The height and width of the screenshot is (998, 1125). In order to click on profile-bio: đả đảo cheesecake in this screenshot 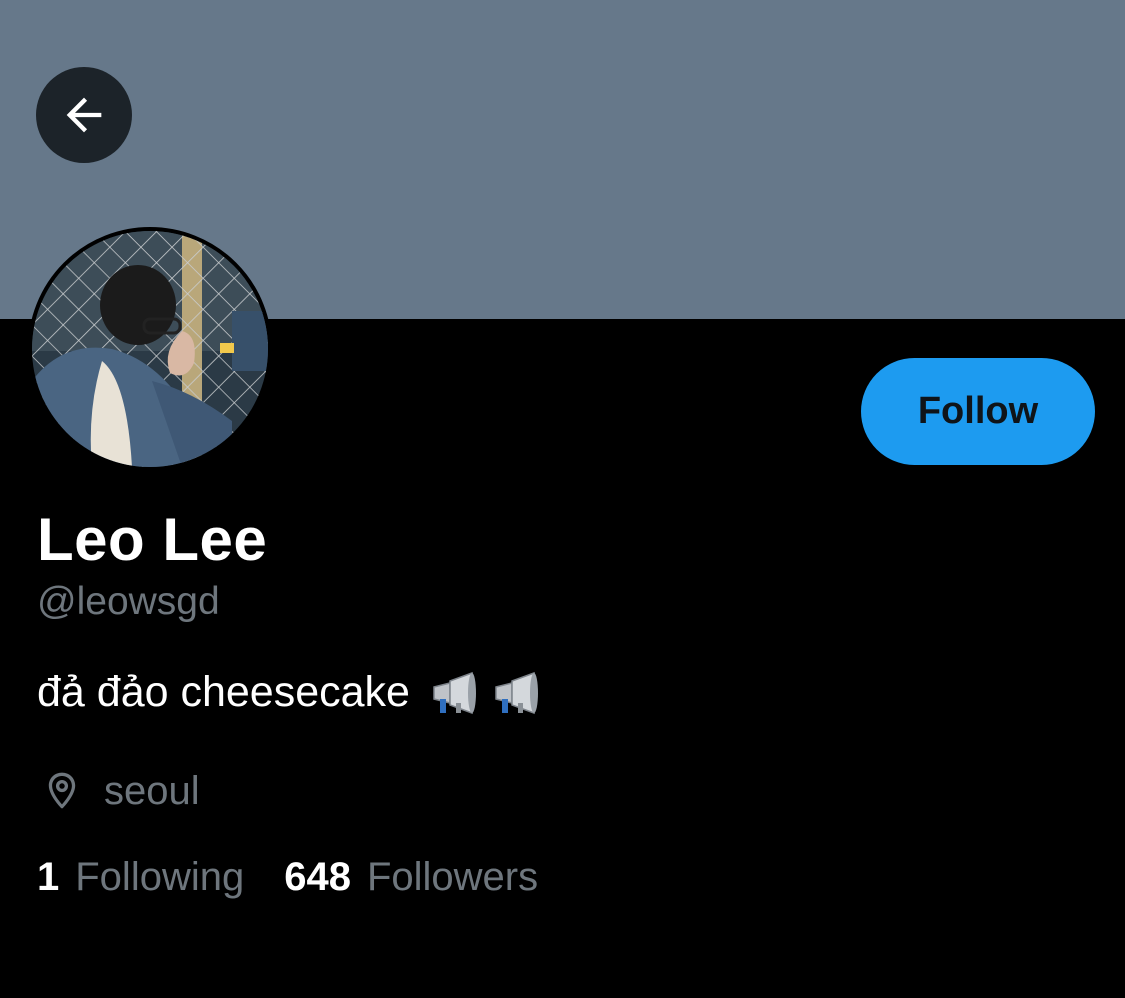, I will do `click(289, 692)`.